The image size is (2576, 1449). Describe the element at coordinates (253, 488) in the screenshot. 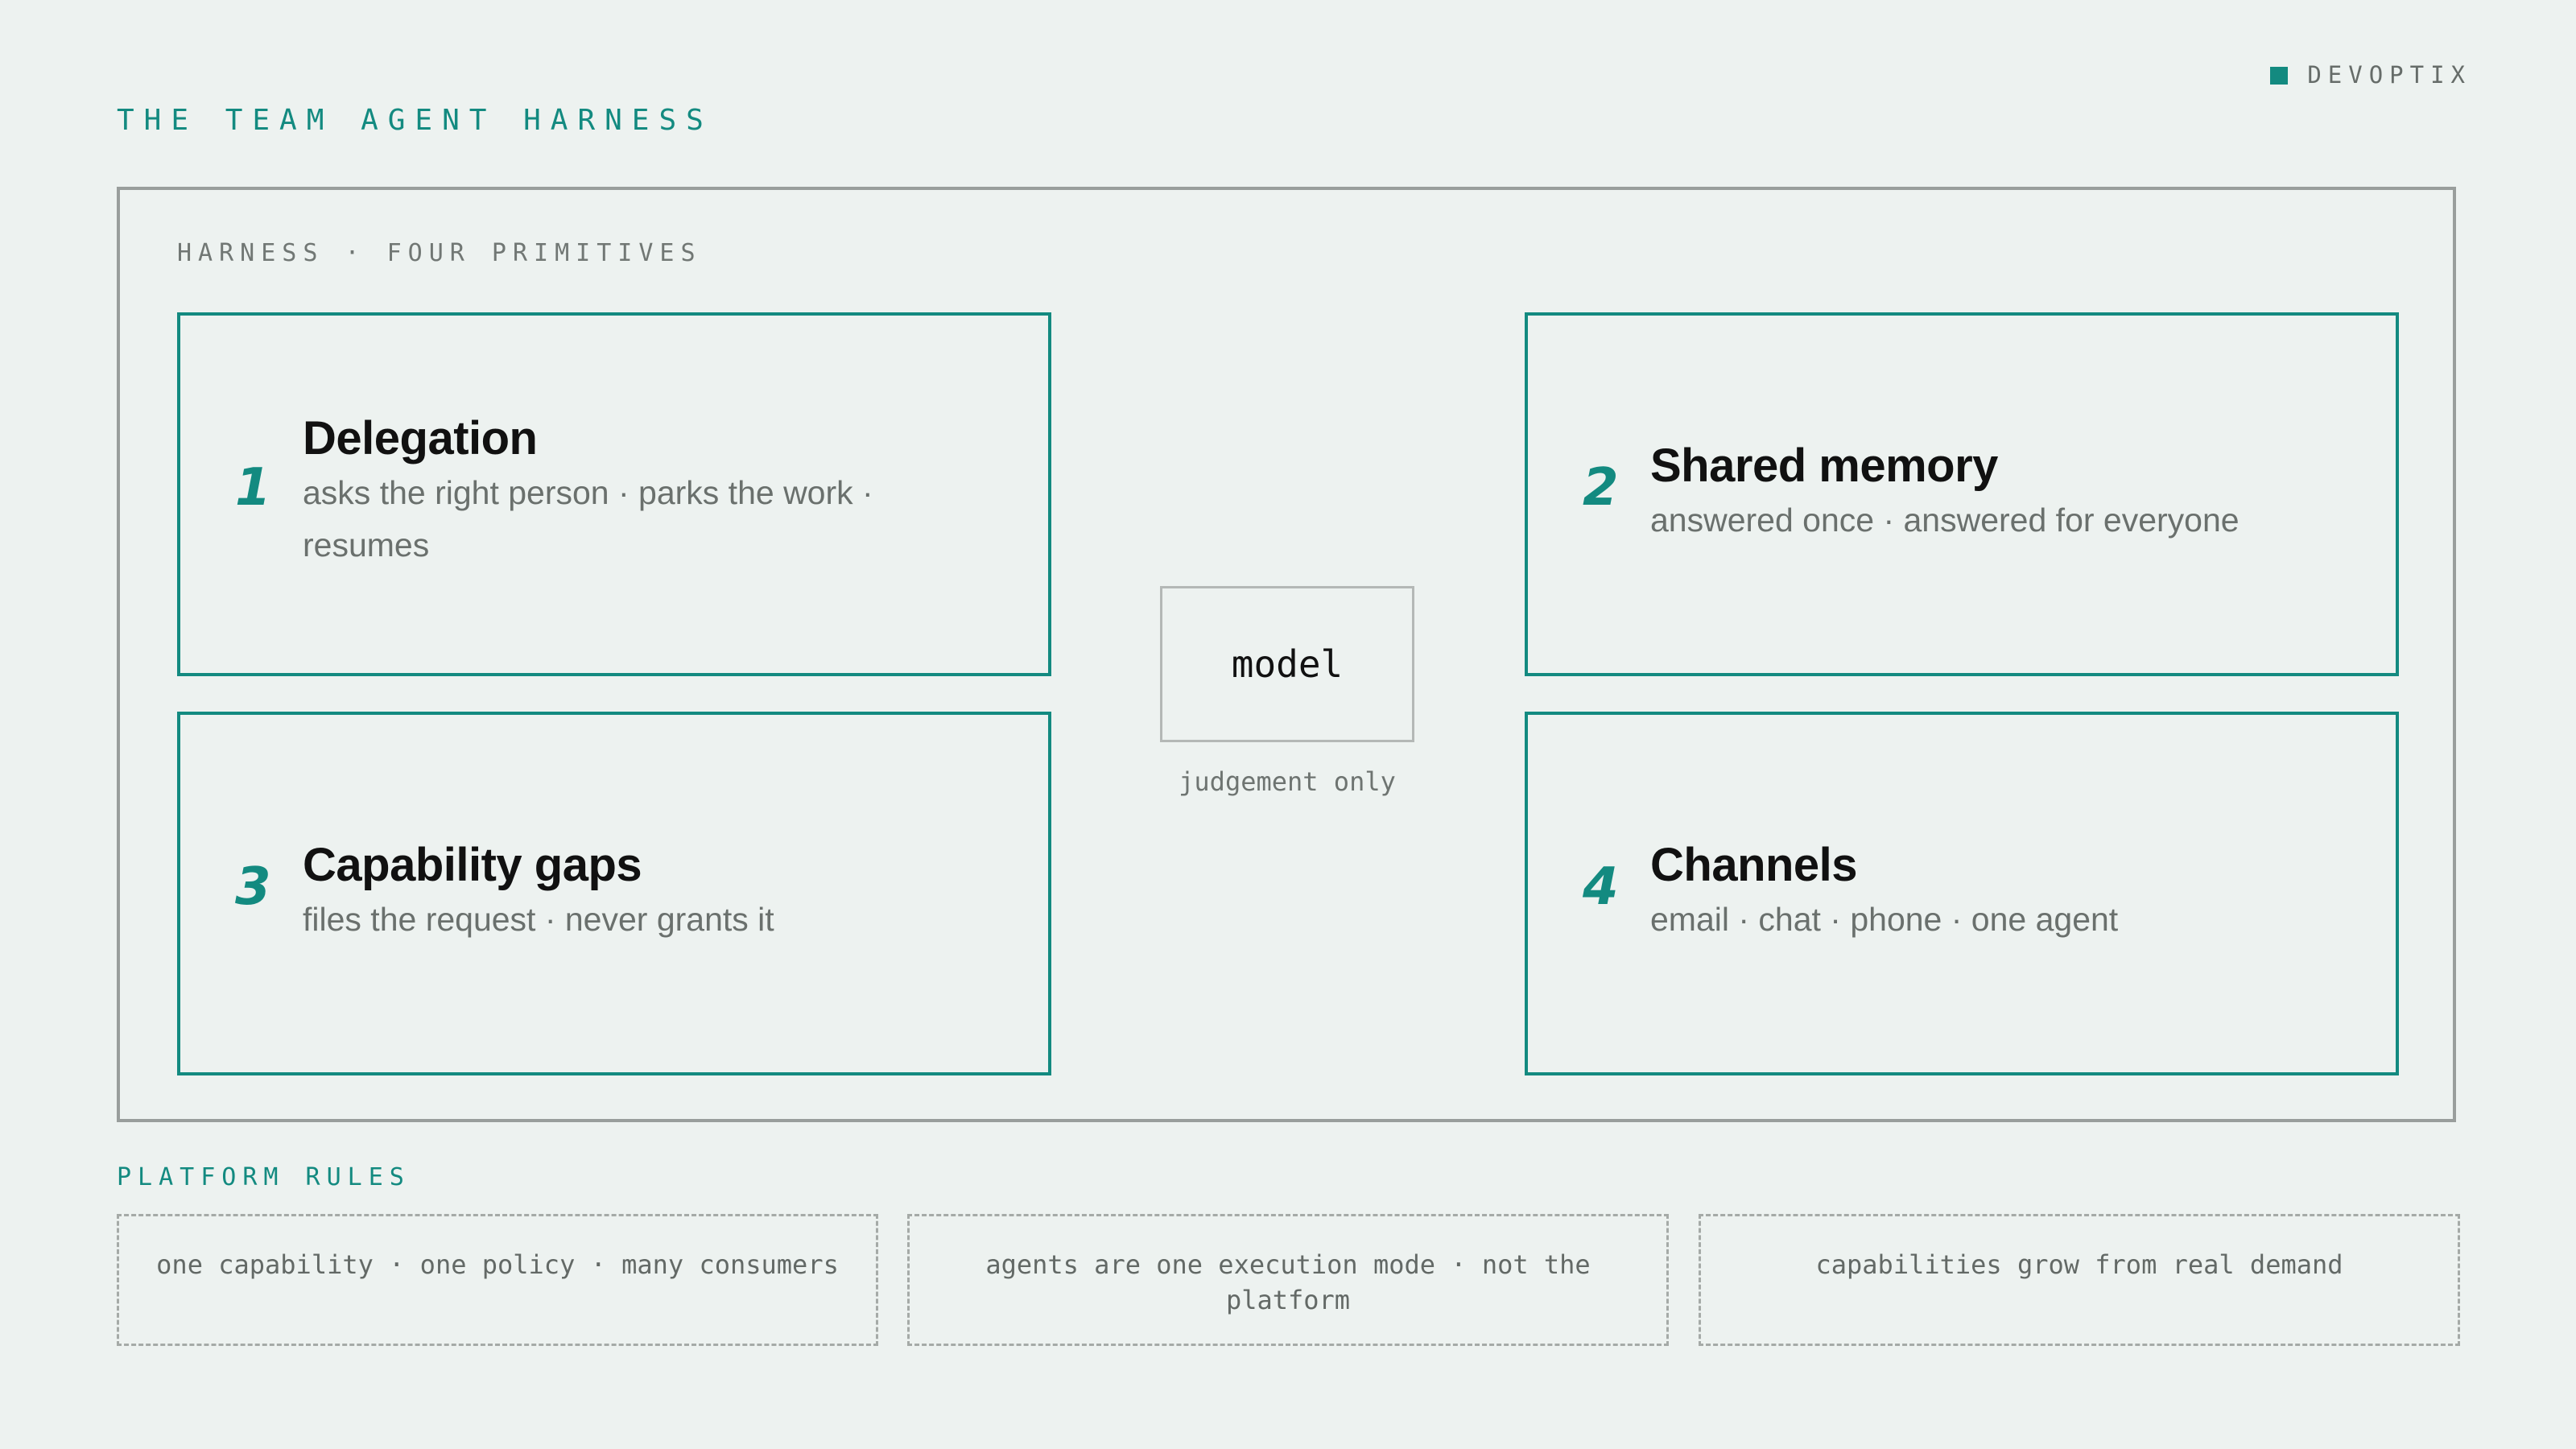

I see `primitive-number: 1` at that location.